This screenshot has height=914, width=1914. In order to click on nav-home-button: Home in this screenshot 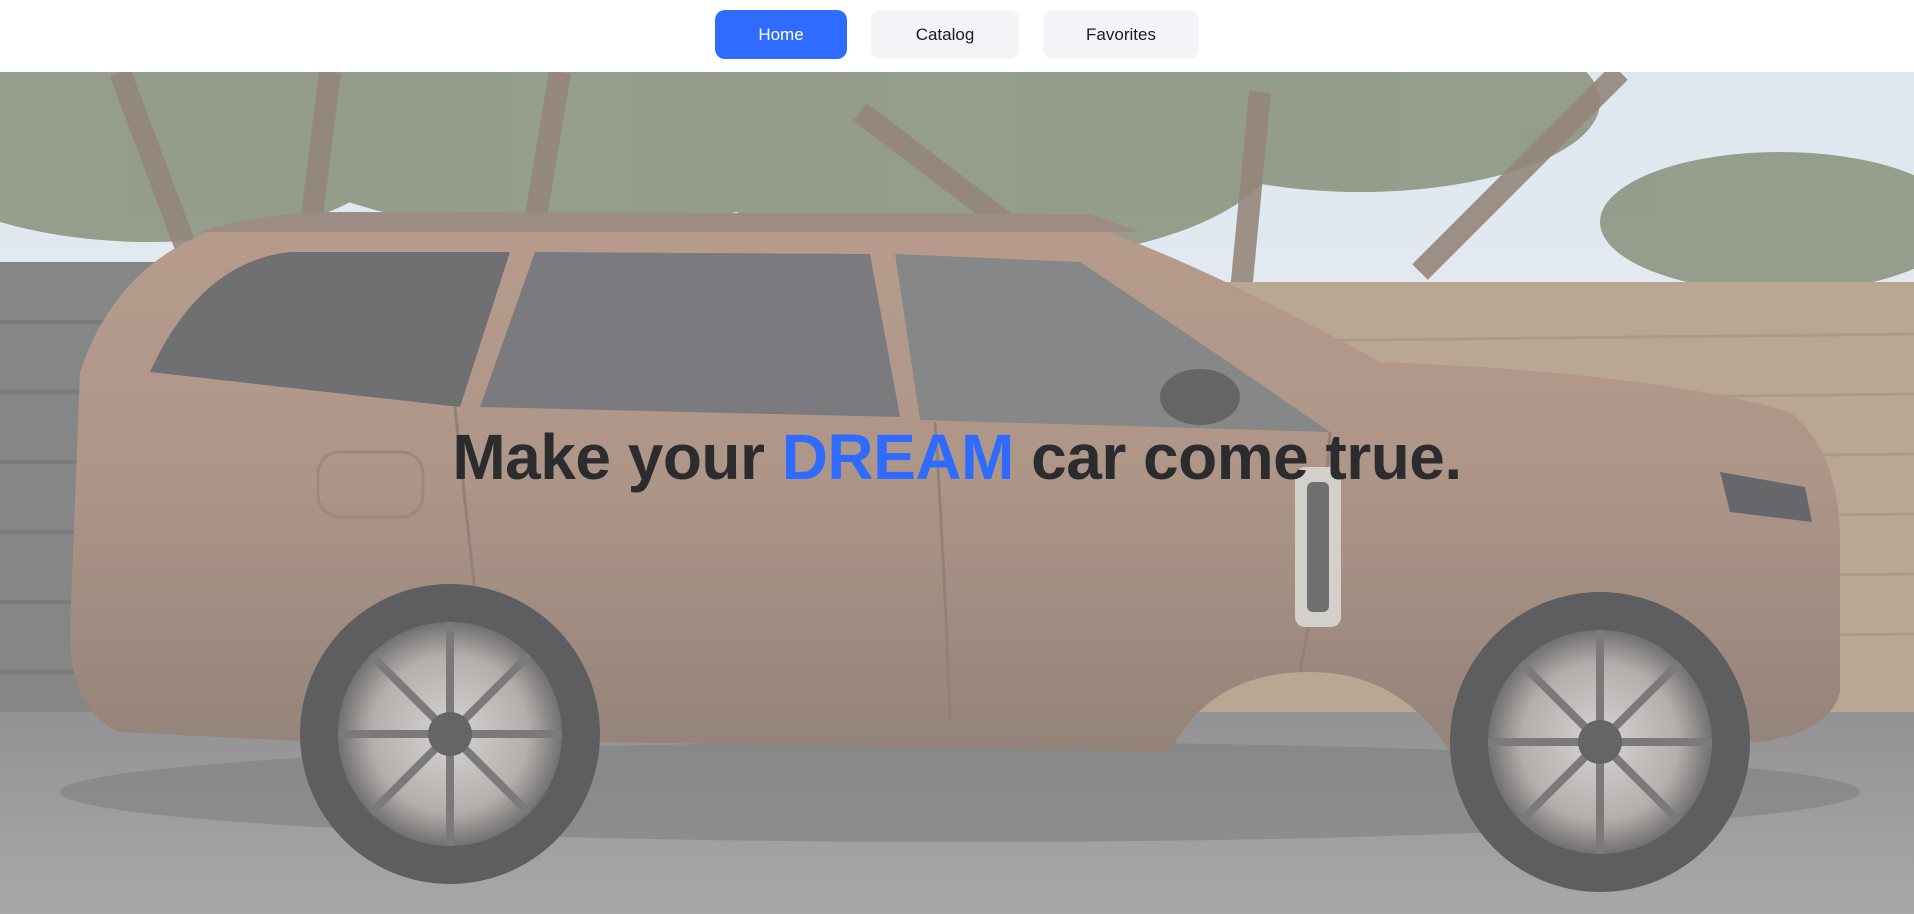, I will do `click(781, 34)`.